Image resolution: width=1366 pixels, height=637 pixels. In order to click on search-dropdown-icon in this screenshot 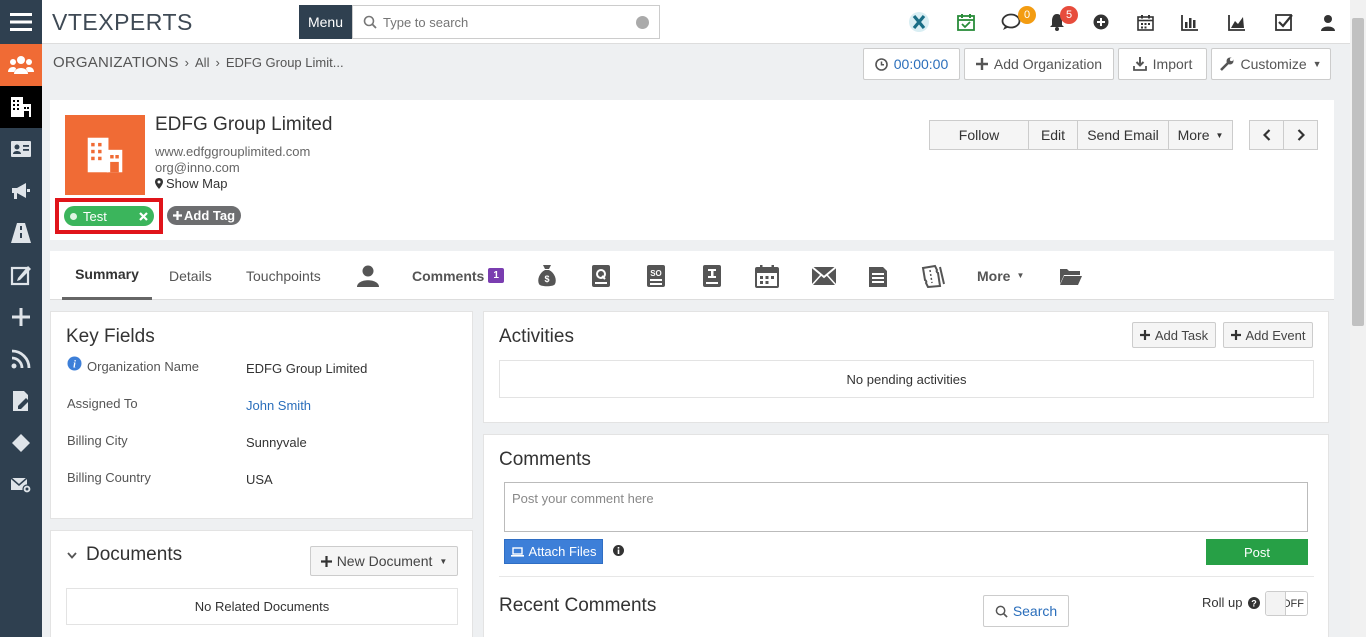, I will do `click(642, 22)`.